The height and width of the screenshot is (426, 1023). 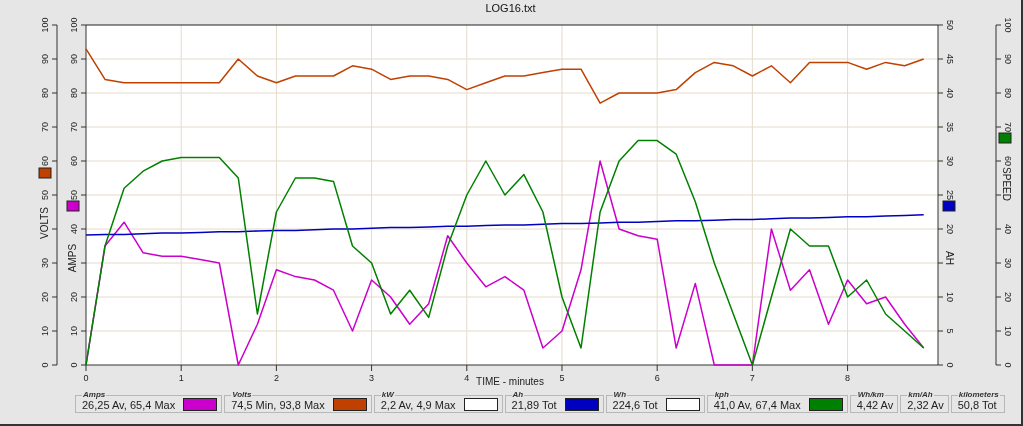 What do you see at coordinates (44, 223) in the screenshot?
I see `axis-title: VOLTS` at bounding box center [44, 223].